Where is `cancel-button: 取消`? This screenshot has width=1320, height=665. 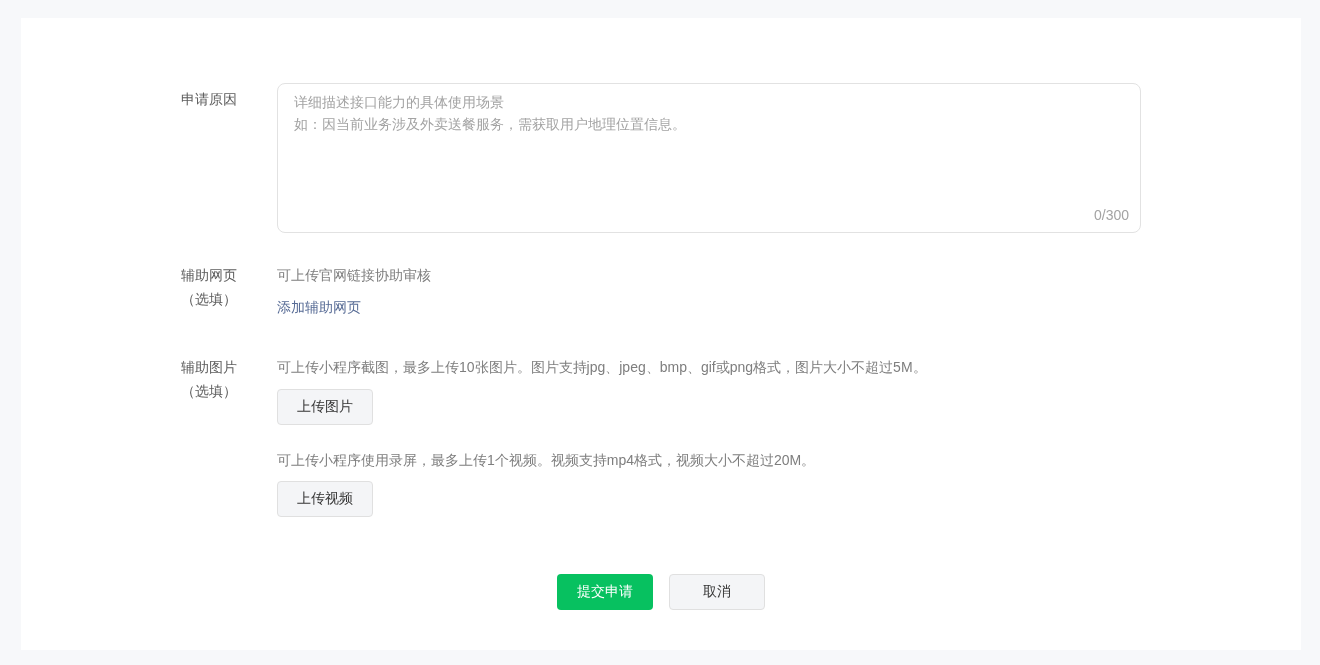 cancel-button: 取消 is located at coordinates (717, 592).